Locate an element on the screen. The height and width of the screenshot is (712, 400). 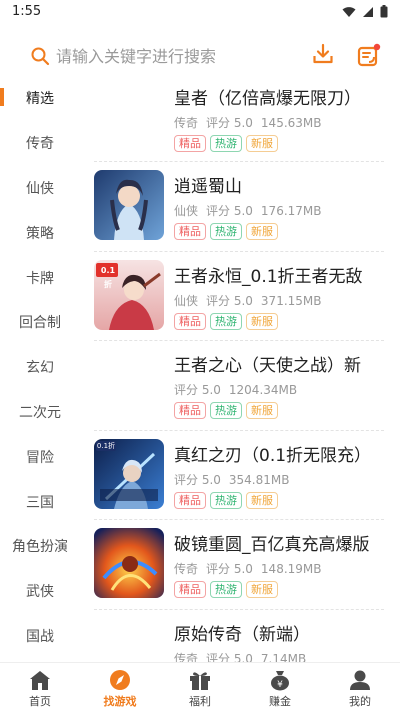
discount-badge: 0.1折 is located at coordinates (108, 277).